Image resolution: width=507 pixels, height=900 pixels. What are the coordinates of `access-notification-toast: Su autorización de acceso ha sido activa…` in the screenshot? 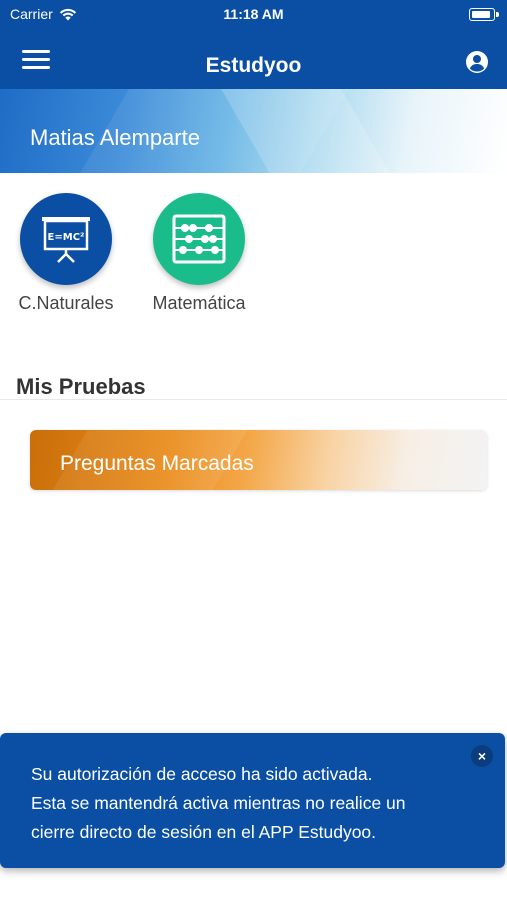 It's located at (252, 800).